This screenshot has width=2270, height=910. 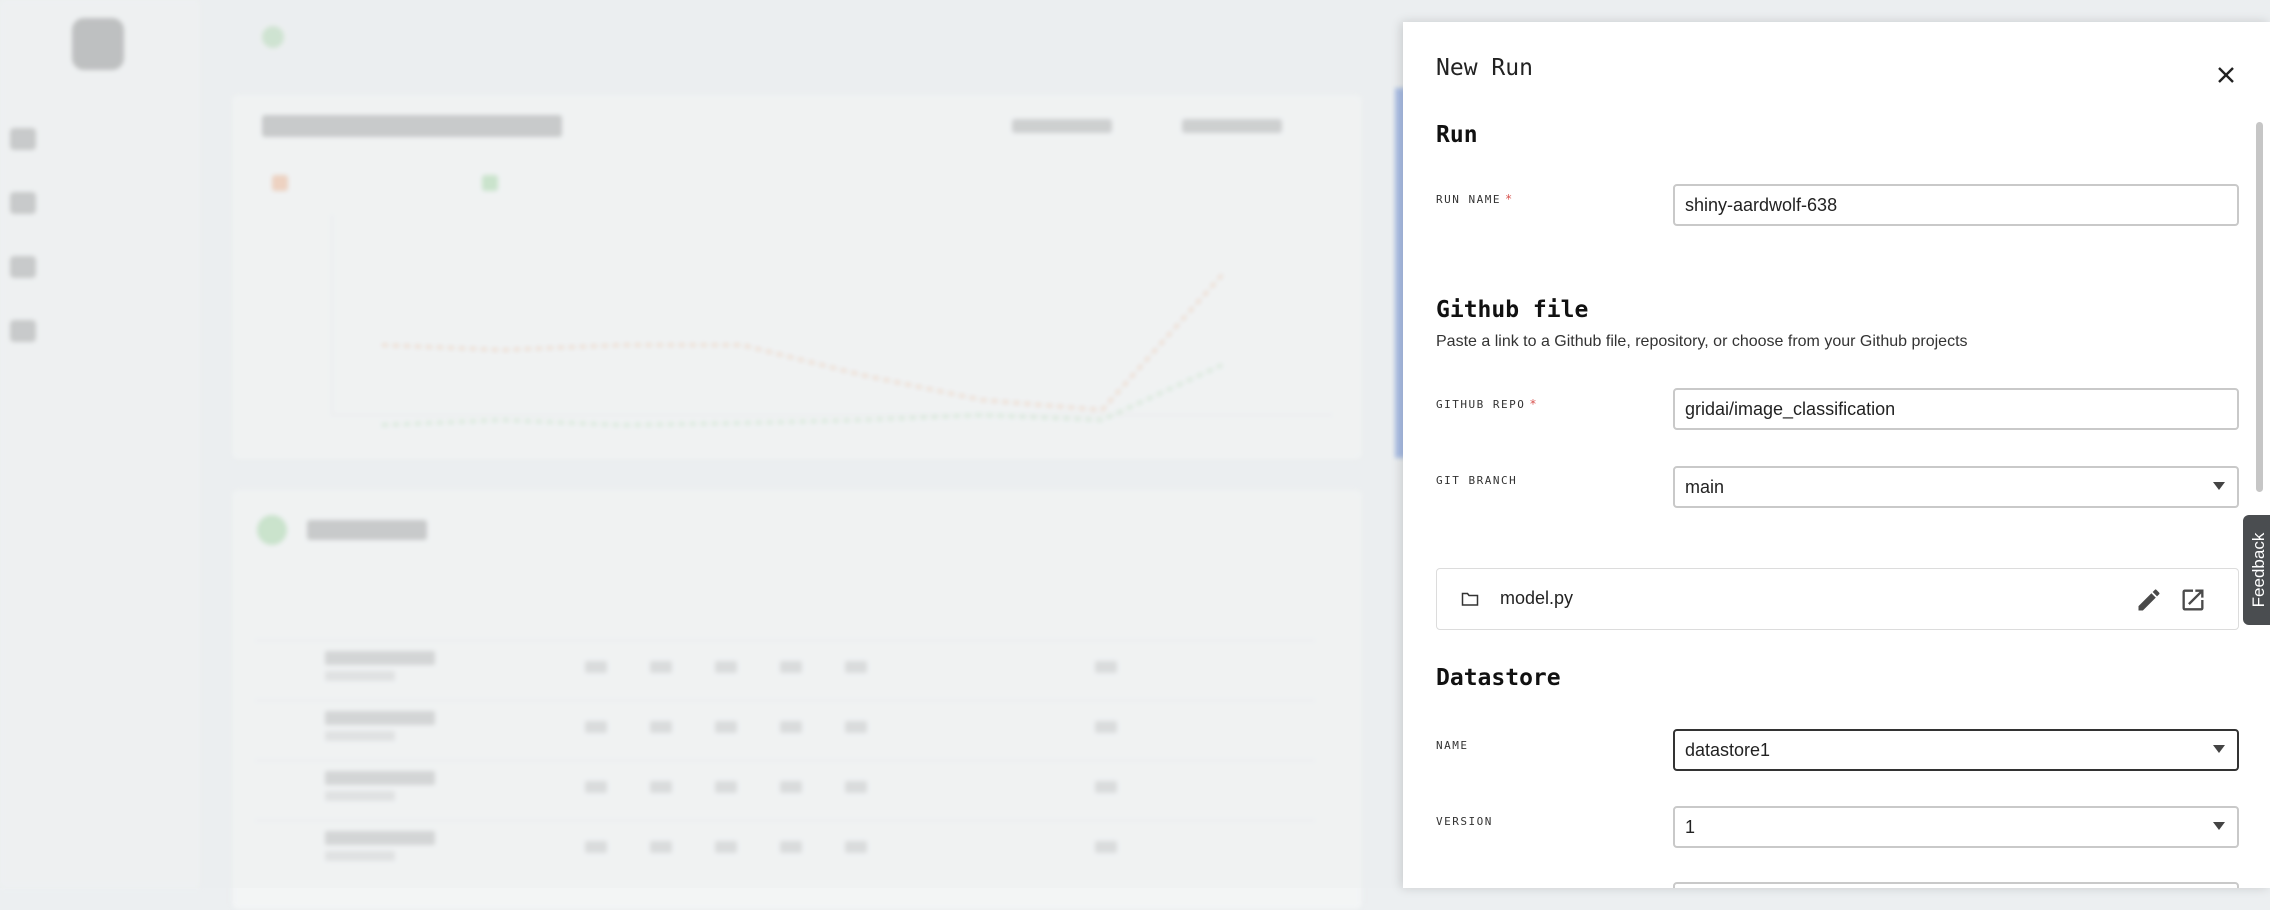 What do you see at coordinates (1512, 310) in the screenshot?
I see `github-section-title: Github file` at bounding box center [1512, 310].